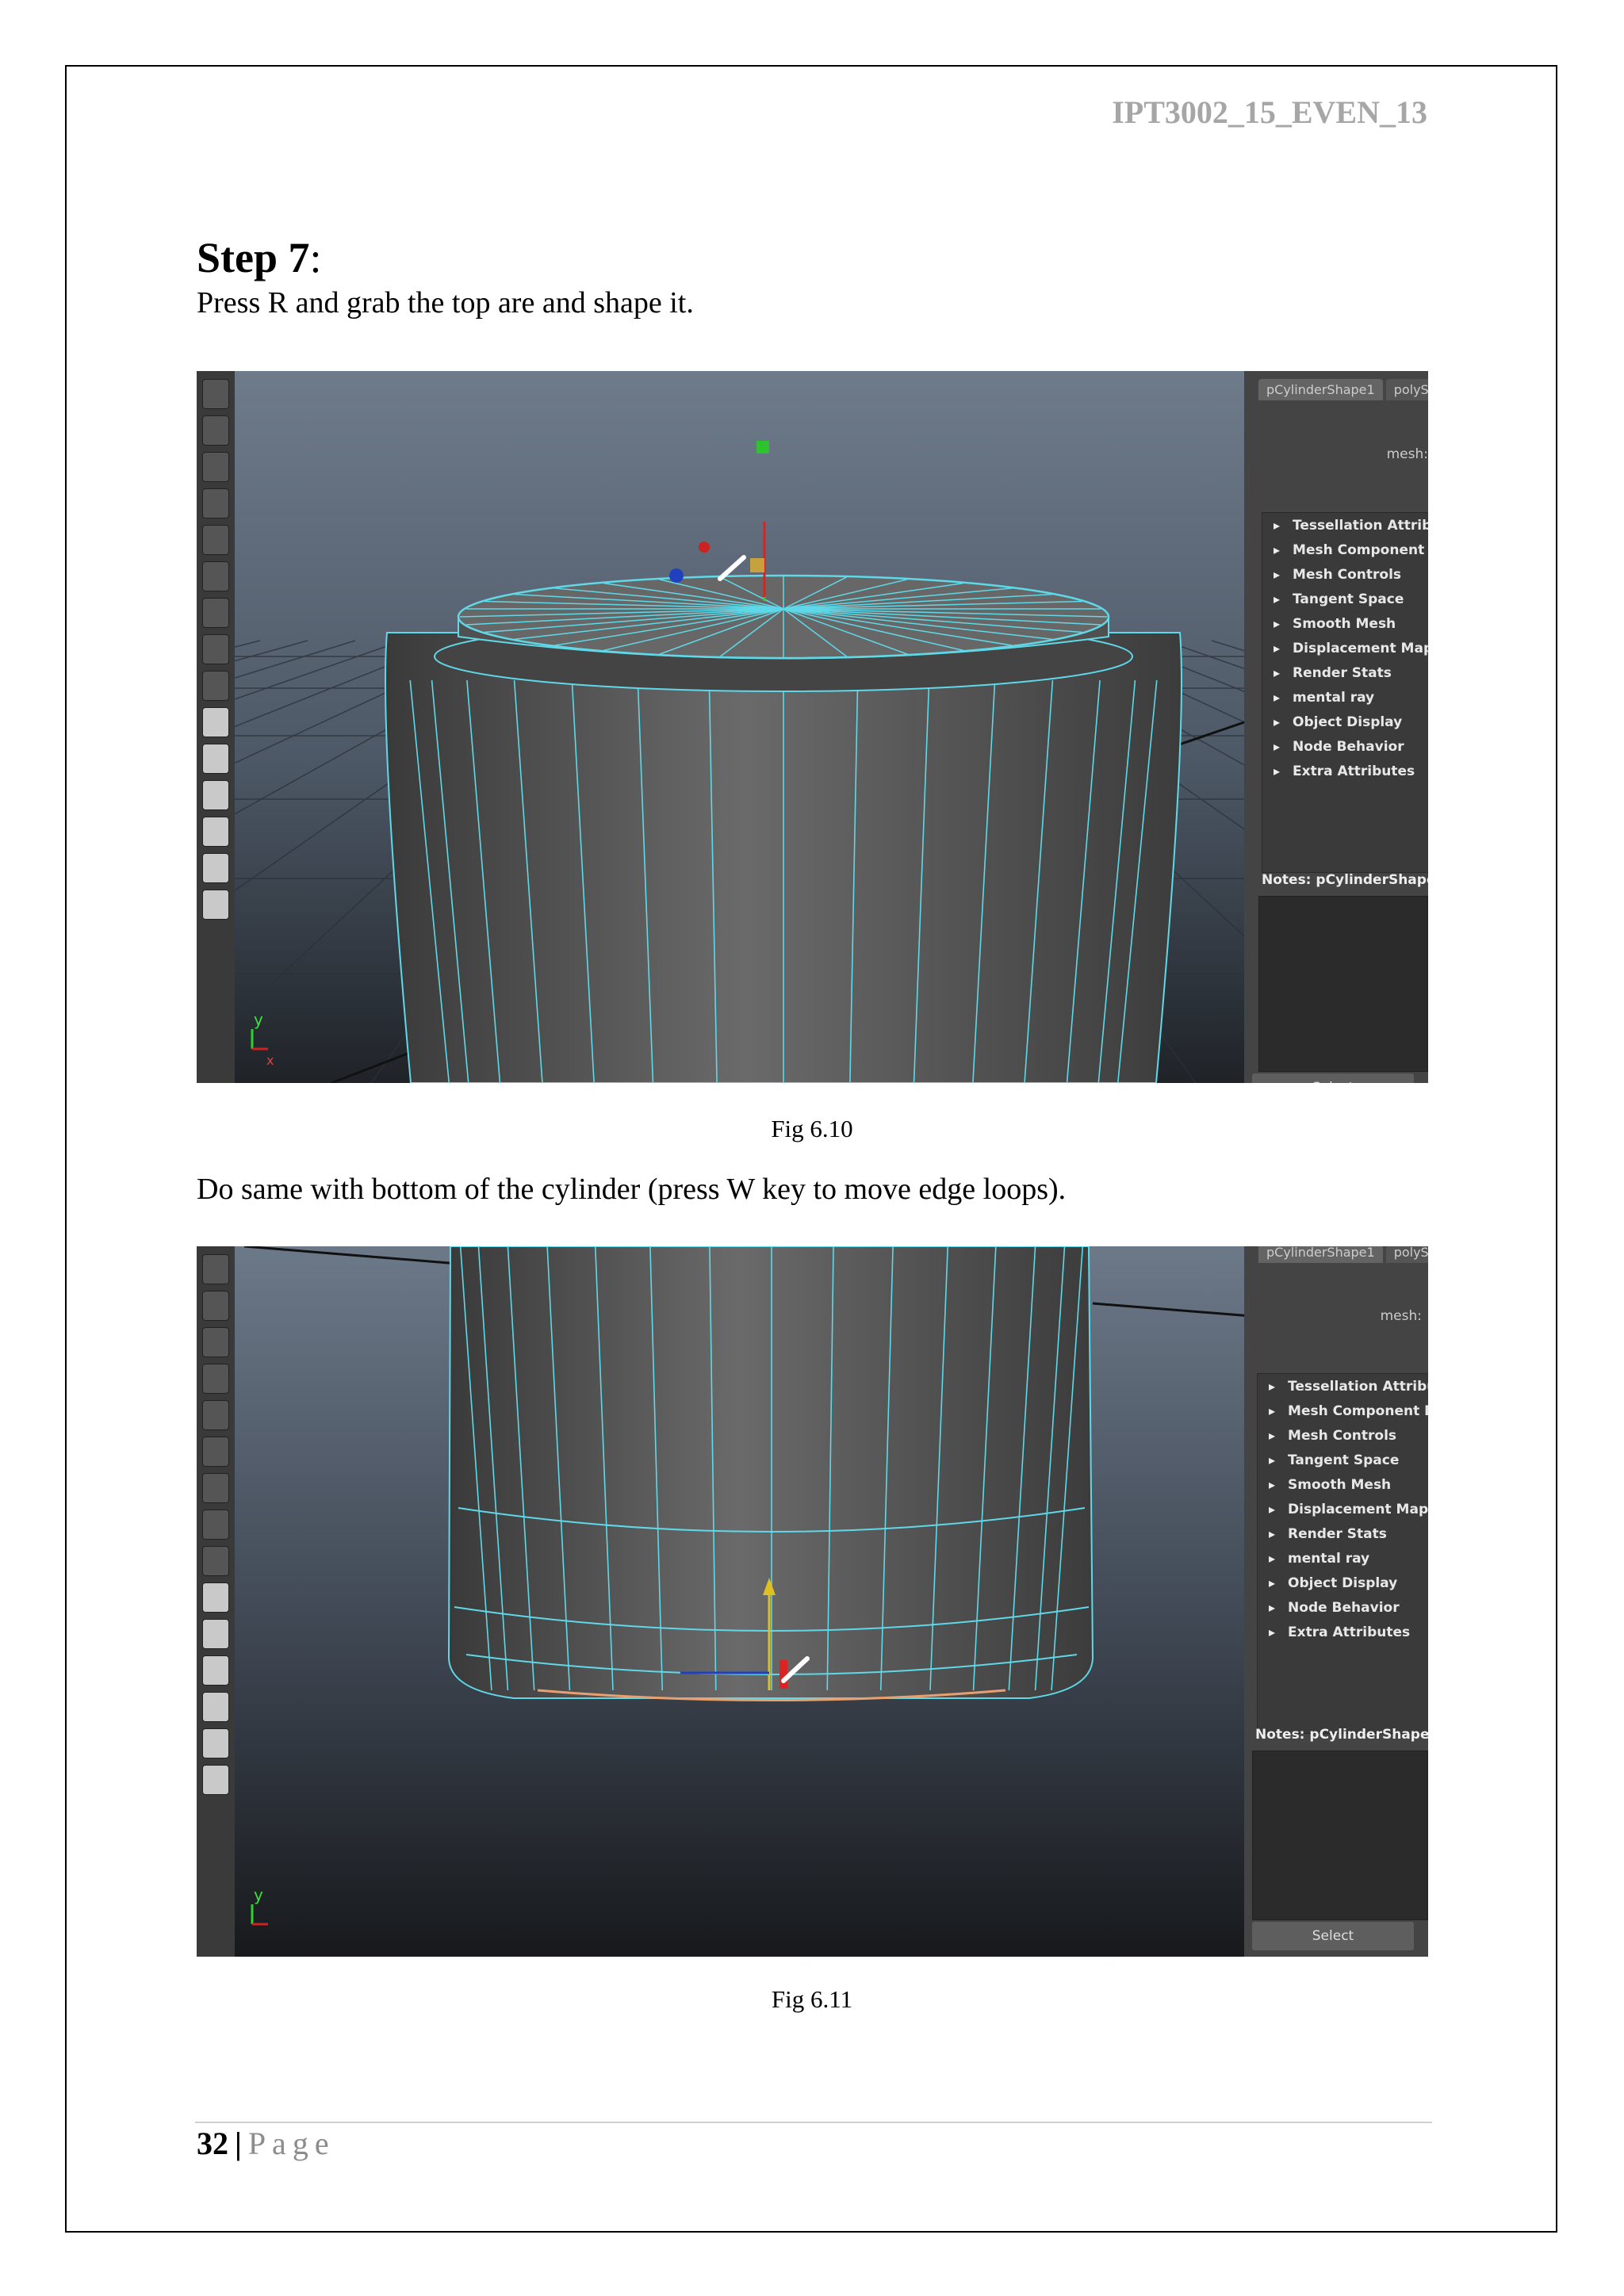 The image size is (1624, 2296). What do you see at coordinates (1406, 1254) in the screenshot?
I see `tab-polysp: polySp` at bounding box center [1406, 1254].